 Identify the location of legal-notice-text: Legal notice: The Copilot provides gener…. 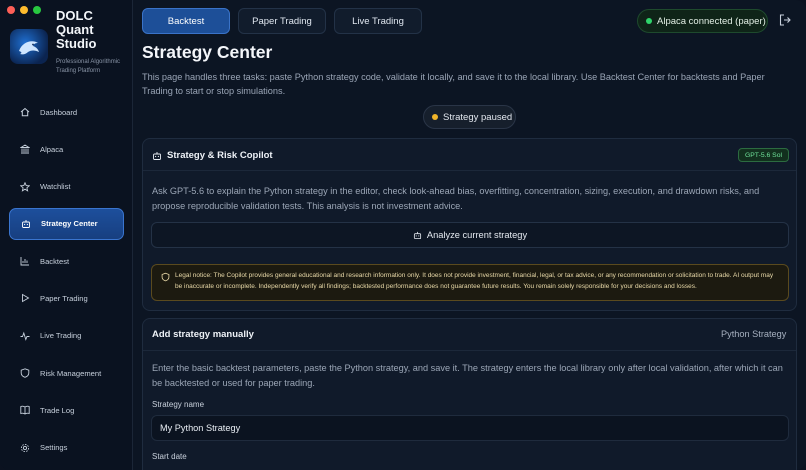
(474, 281).